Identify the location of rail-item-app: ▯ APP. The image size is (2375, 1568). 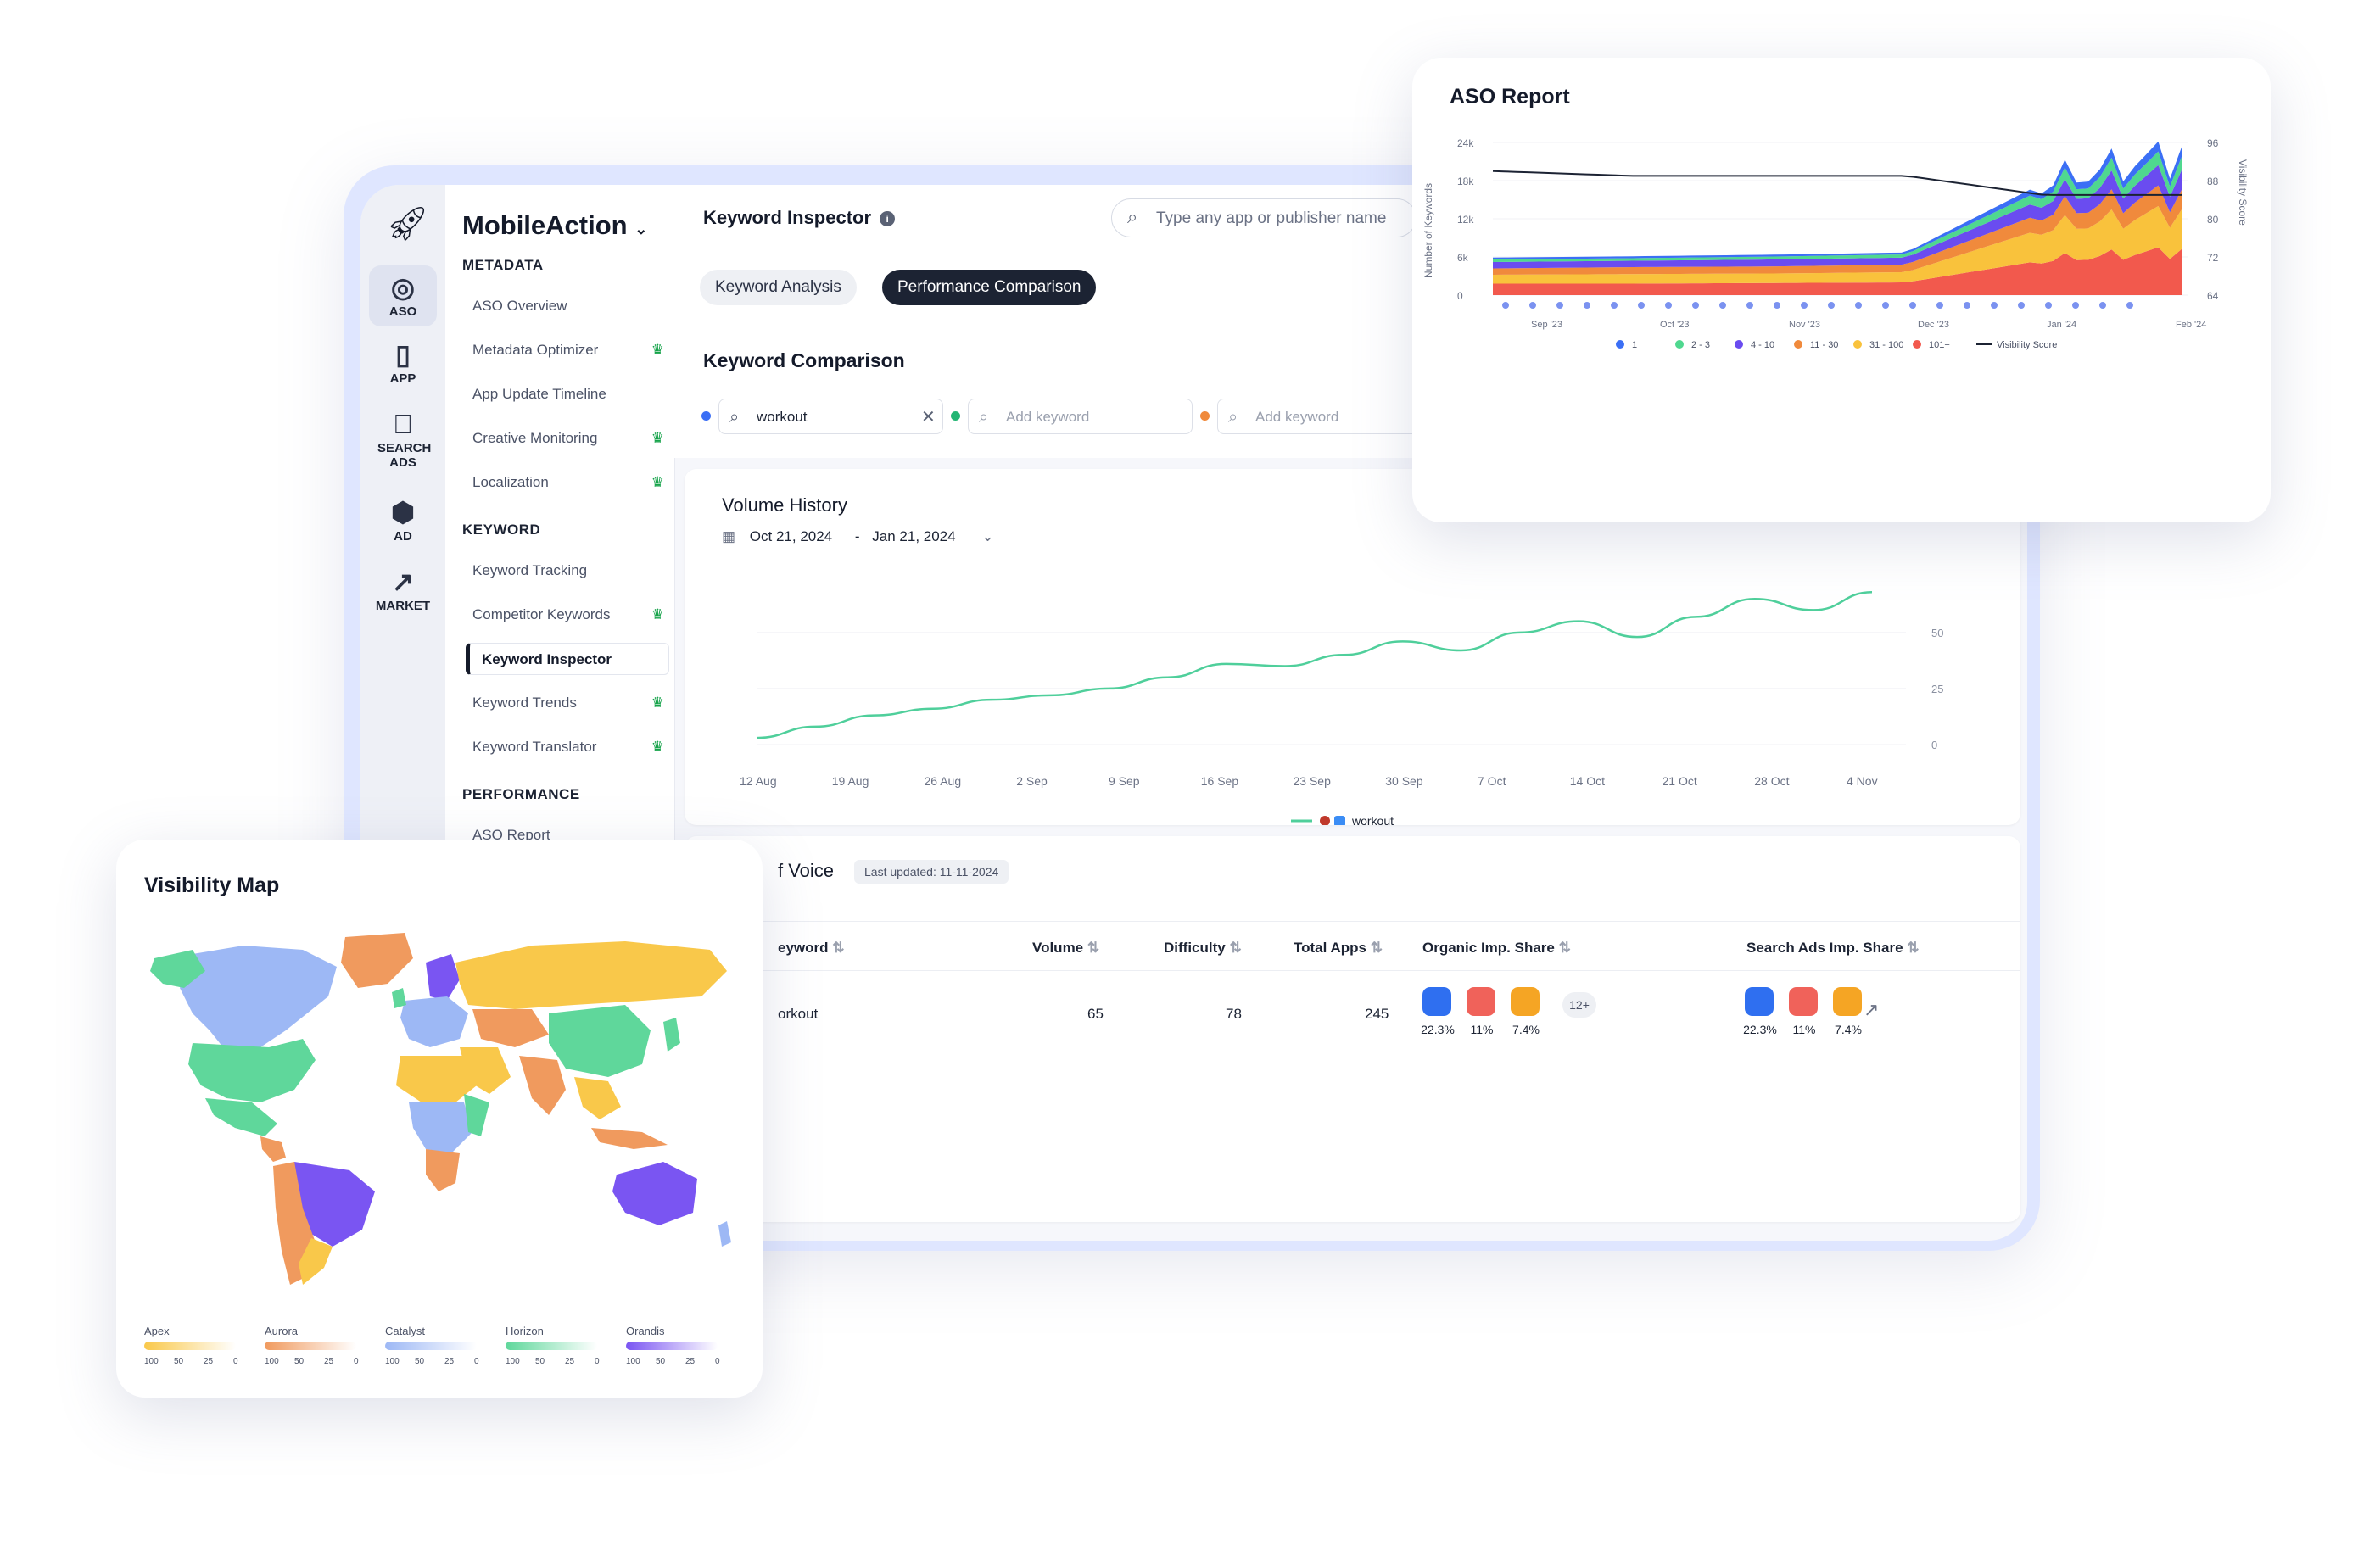
(403, 362).